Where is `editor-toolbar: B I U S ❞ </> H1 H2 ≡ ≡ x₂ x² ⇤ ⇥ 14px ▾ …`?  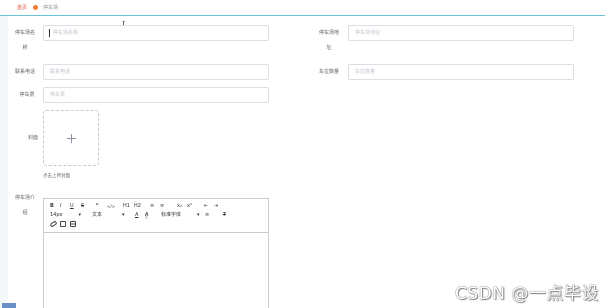 editor-toolbar: B I U S ❞ </> H1 H2 ≡ ≡ x₂ x² ⇤ ⇥ 14px ▾ … is located at coordinates (156, 216).